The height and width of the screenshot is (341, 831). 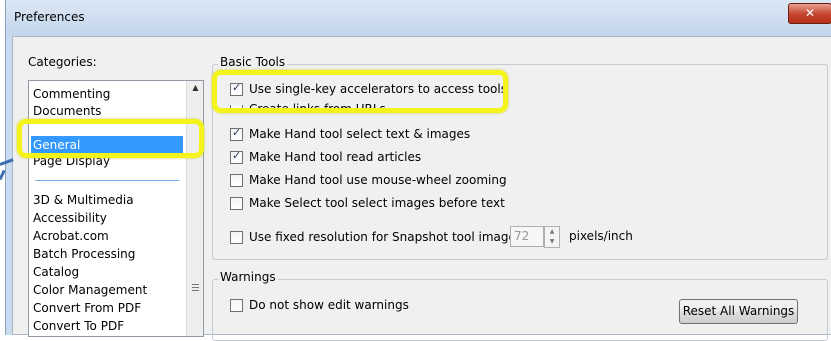 What do you see at coordinates (71, 163) in the screenshot?
I see `category-page-display: Page Display` at bounding box center [71, 163].